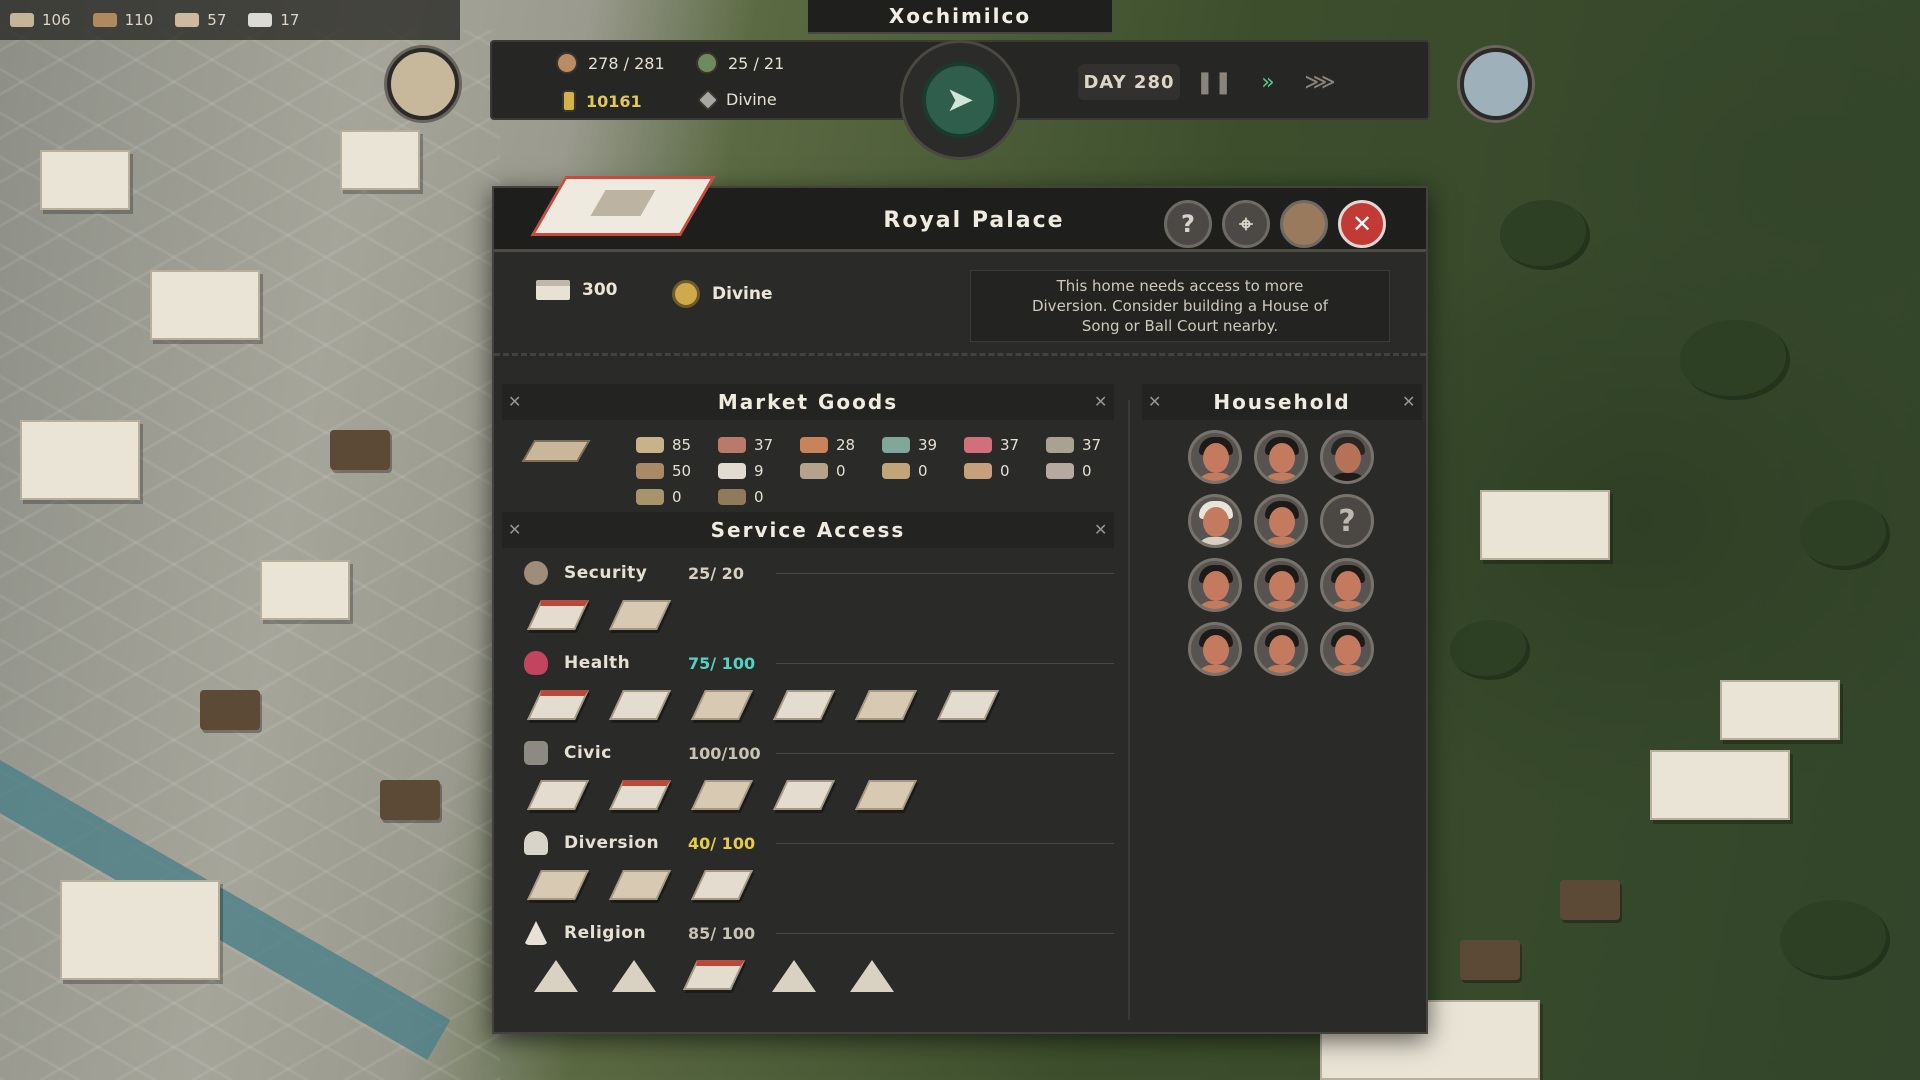  I want to click on cacao-icon, so click(1060, 445).